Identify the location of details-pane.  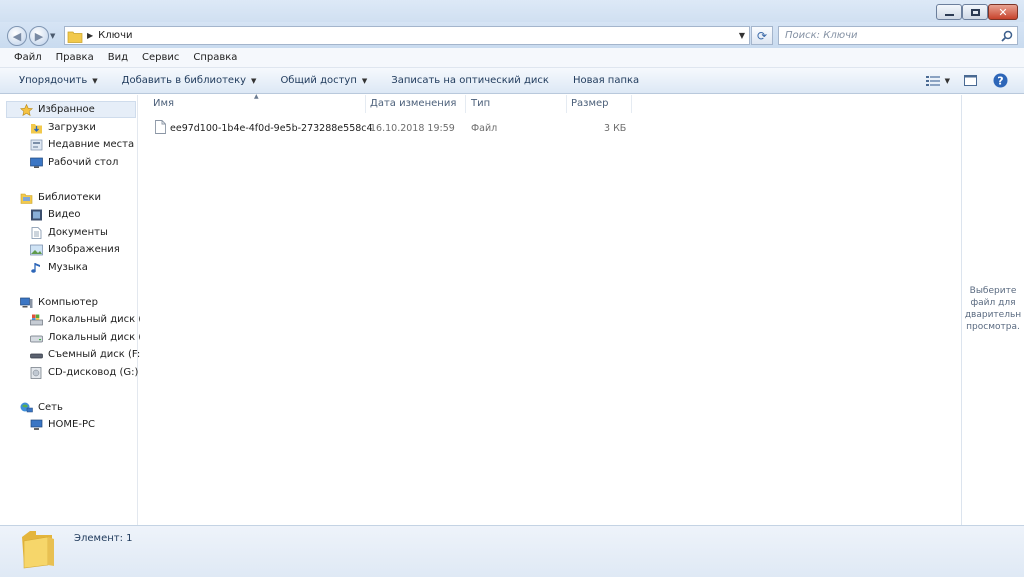
(512, 551).